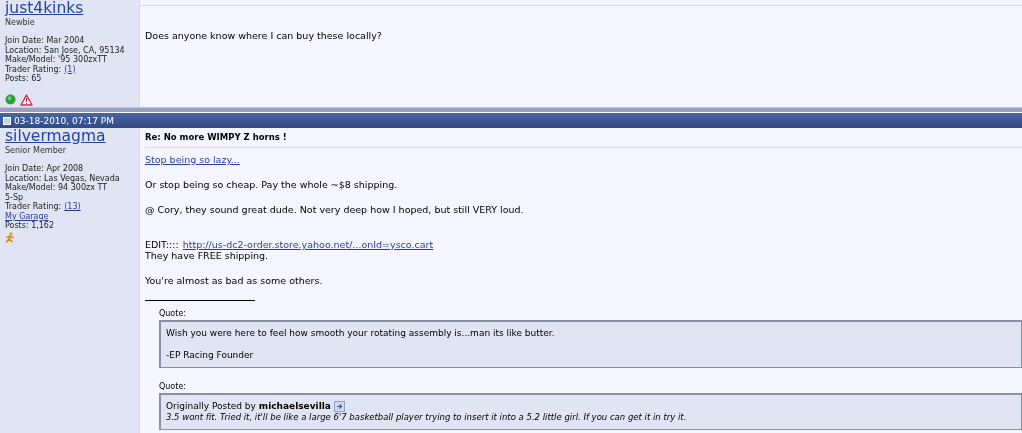  Describe the element at coordinates (72, 207) in the screenshot. I see `trader-rating-link: (13)` at that location.